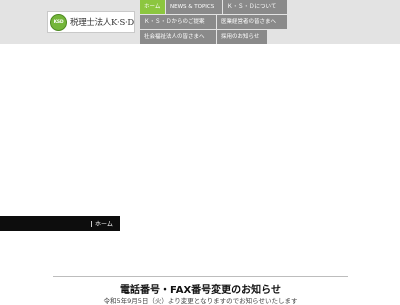 The height and width of the screenshot is (305, 400). What do you see at coordinates (200, 288) in the screenshot?
I see `news-title: 電話番号・FAX番号変更のお知らせ` at bounding box center [200, 288].